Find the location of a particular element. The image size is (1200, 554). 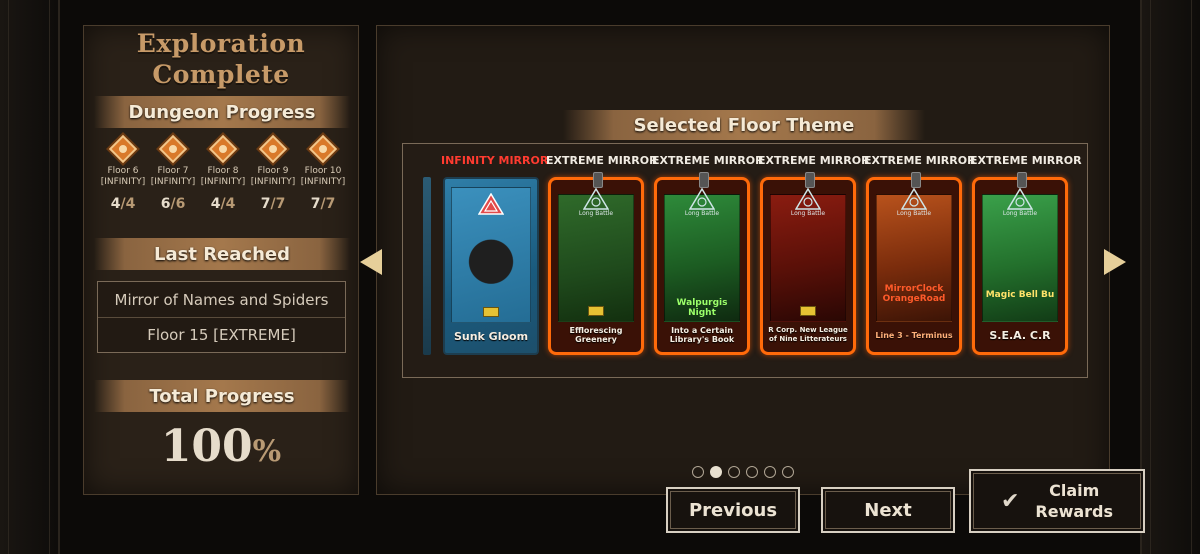

total-progress-unit: % is located at coordinates (267, 451).